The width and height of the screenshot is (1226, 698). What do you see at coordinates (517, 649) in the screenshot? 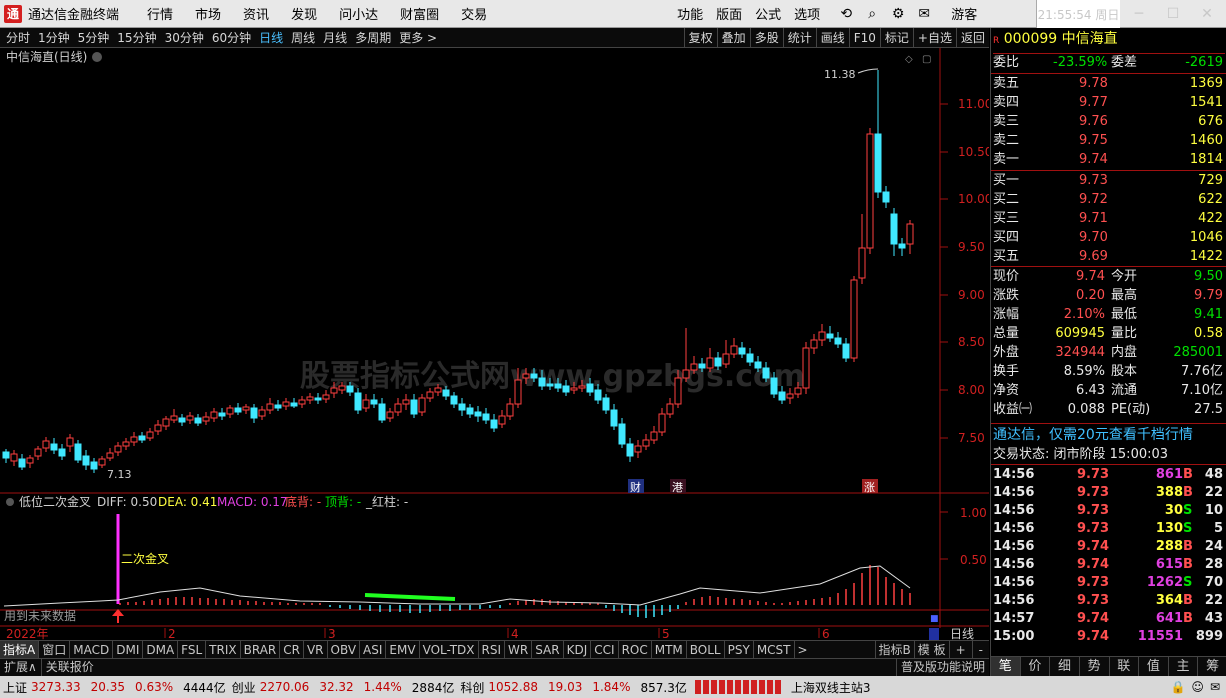
I see `tab-wr: WR` at bounding box center [517, 649].